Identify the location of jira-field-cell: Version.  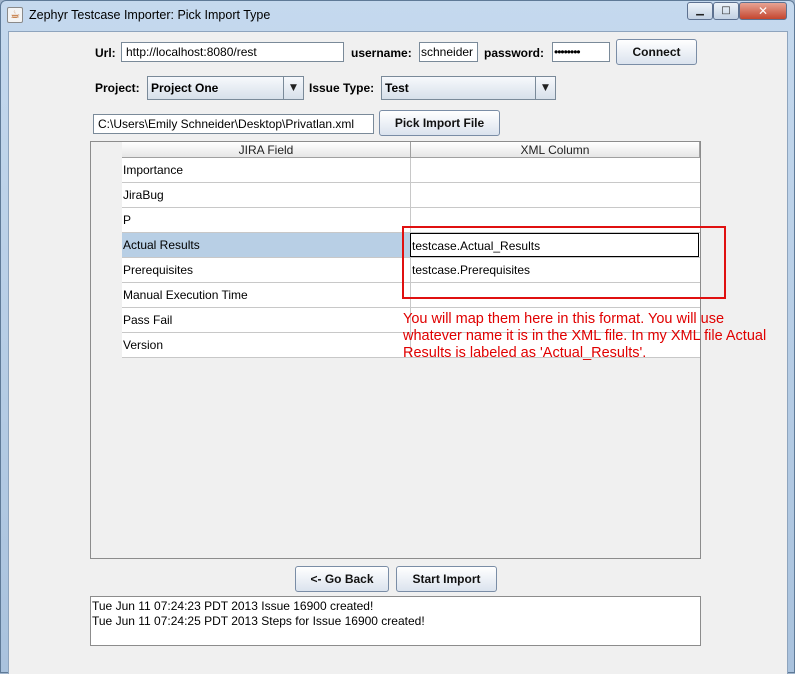
(266, 345).